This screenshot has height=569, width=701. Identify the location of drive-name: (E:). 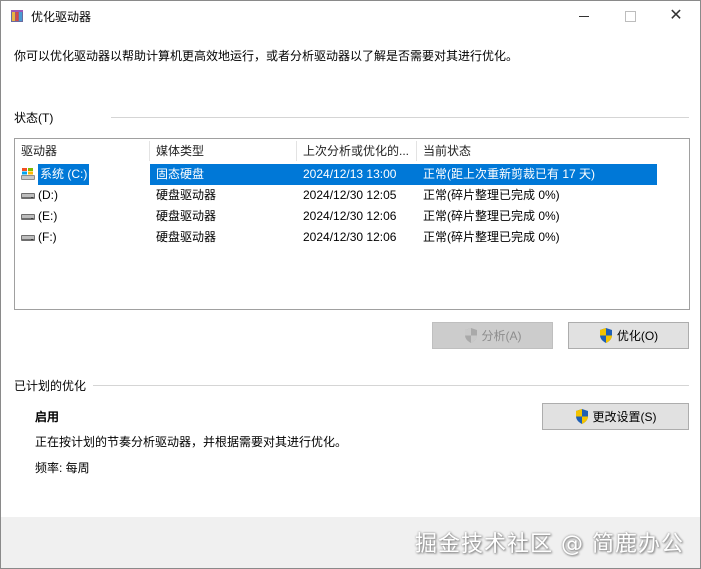
(48, 216).